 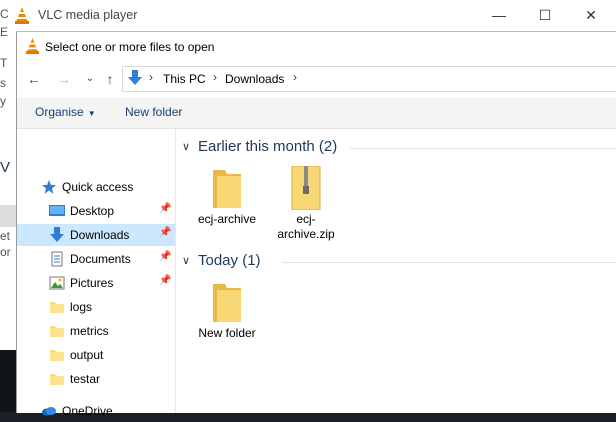 What do you see at coordinates (316, 47) in the screenshot?
I see `dialog-titlebar: Select one or more files to open` at bounding box center [316, 47].